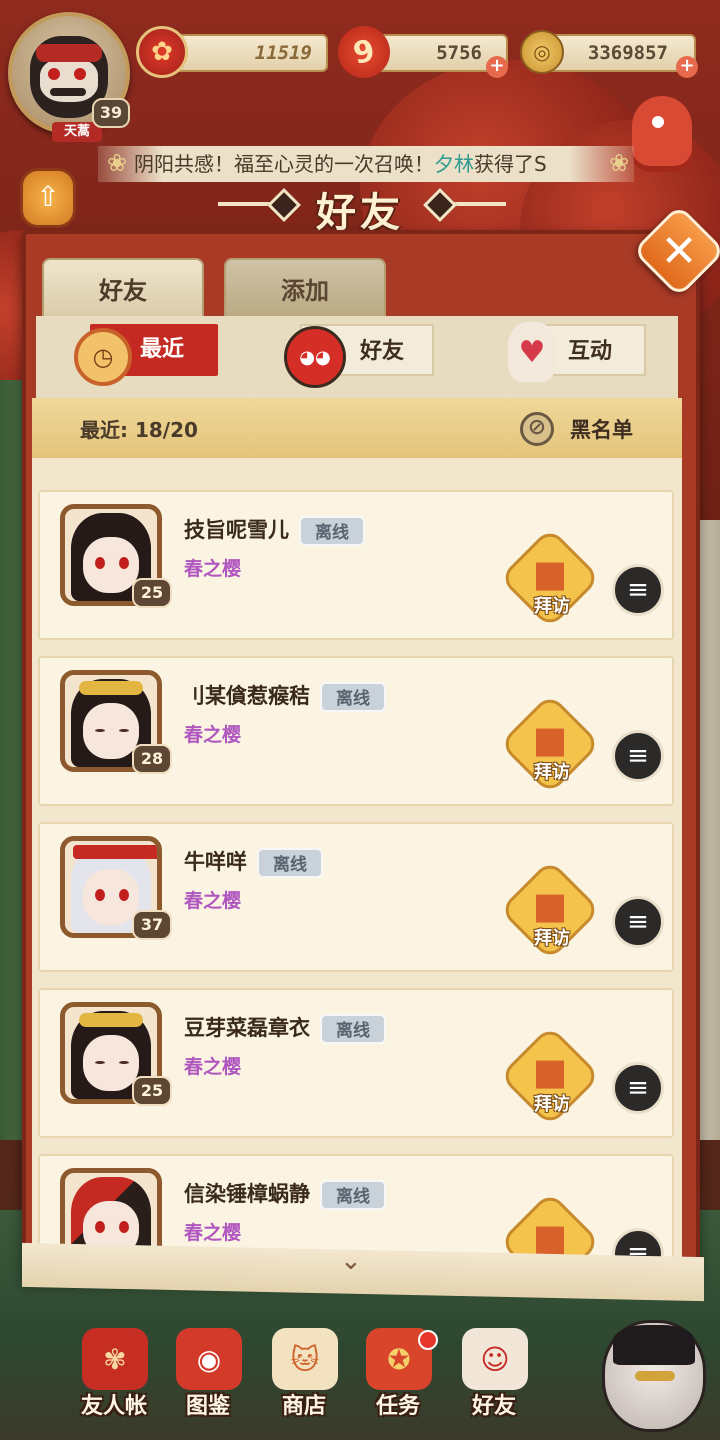  I want to click on add-coin-button: +, so click(687, 67).